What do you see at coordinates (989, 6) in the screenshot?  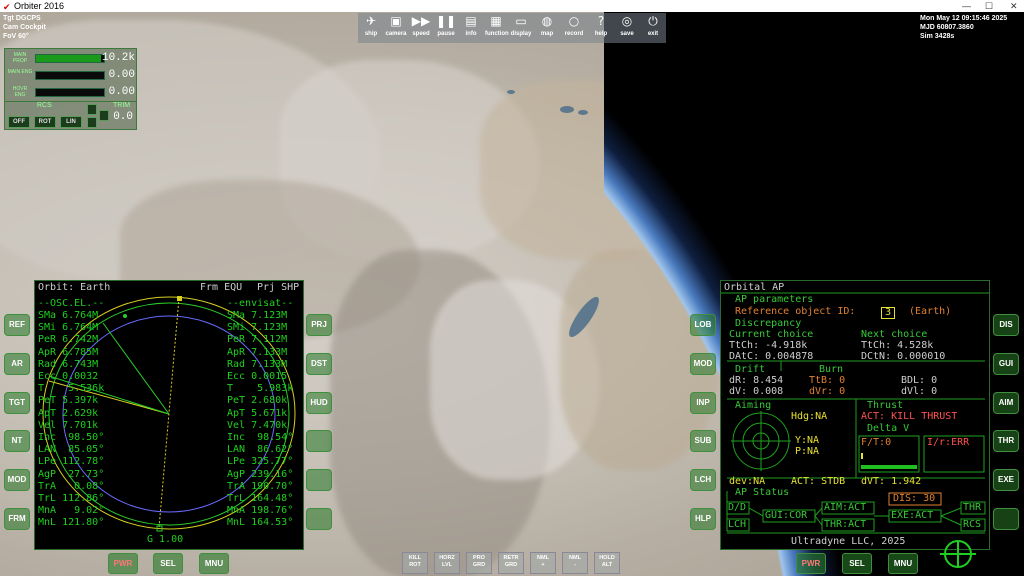 I see `maximize-icon: ☐` at bounding box center [989, 6].